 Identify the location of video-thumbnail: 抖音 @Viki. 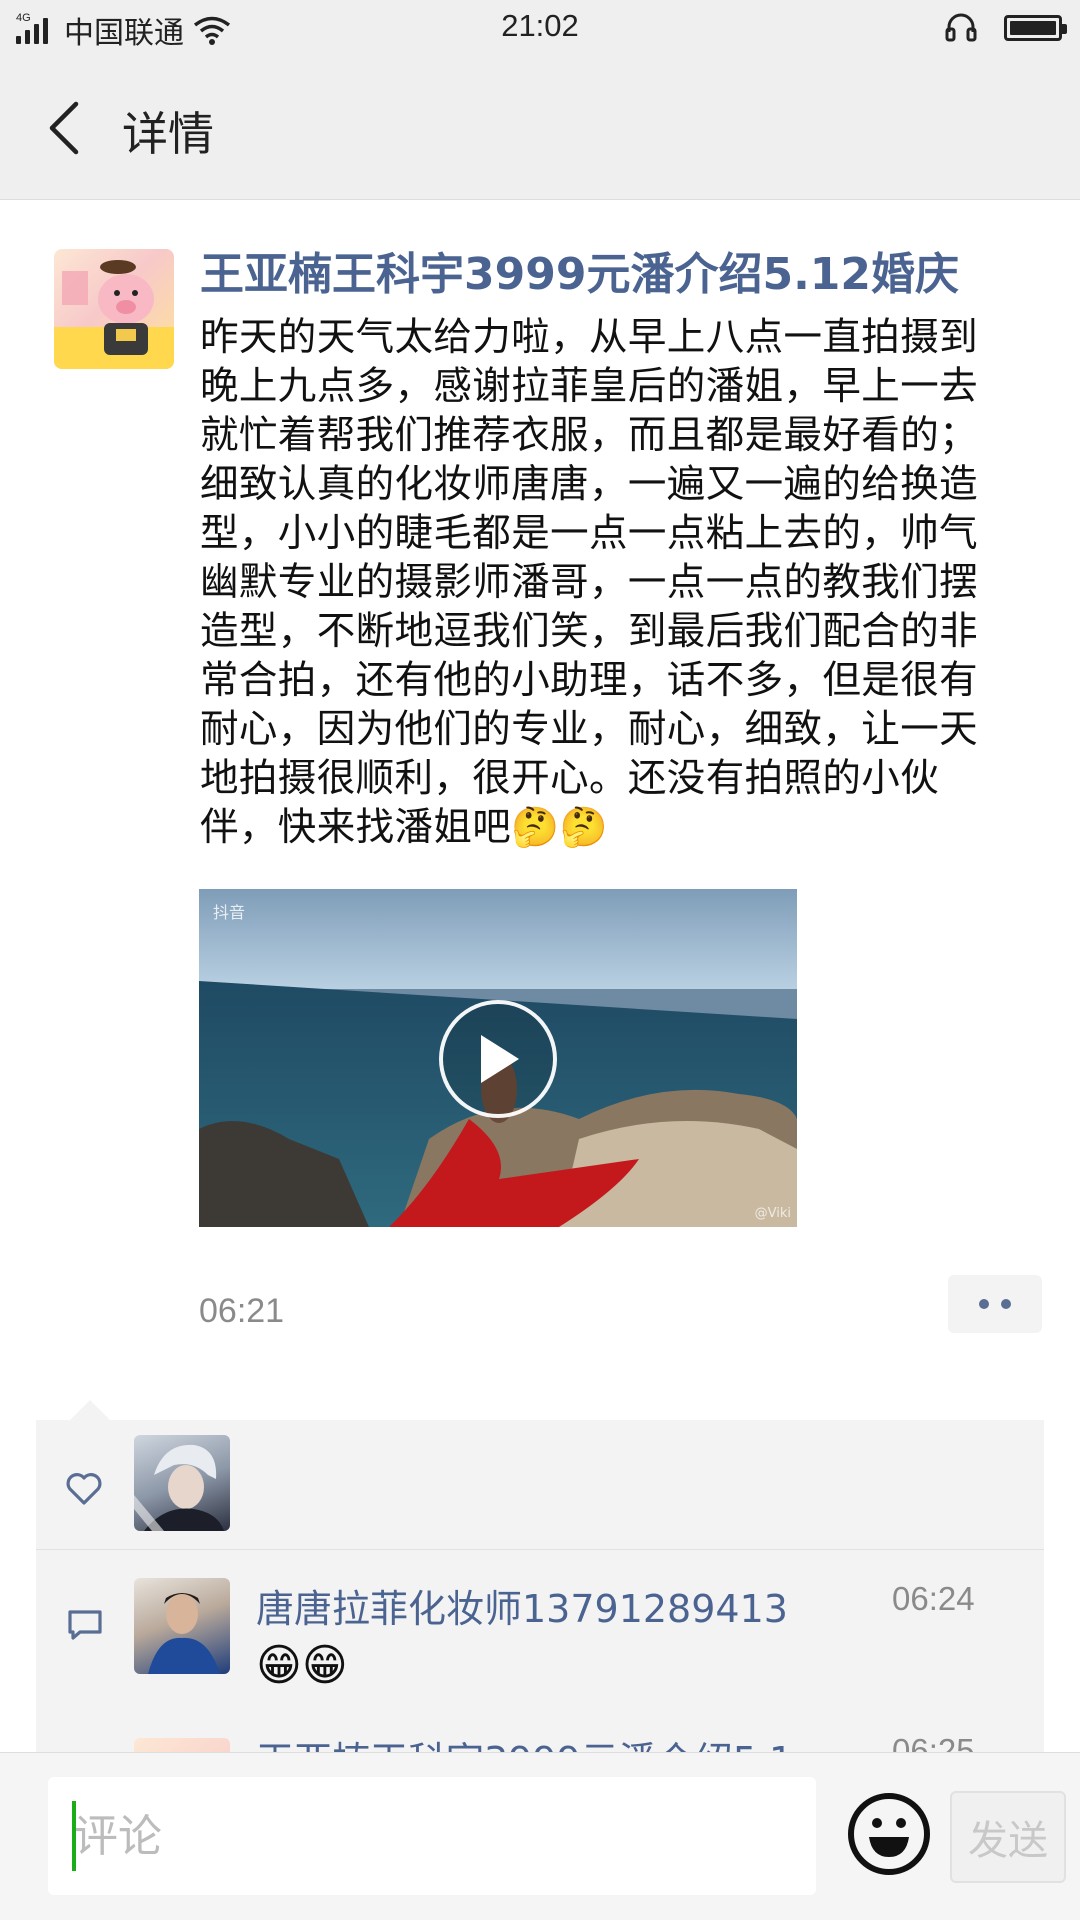
(498, 1058).